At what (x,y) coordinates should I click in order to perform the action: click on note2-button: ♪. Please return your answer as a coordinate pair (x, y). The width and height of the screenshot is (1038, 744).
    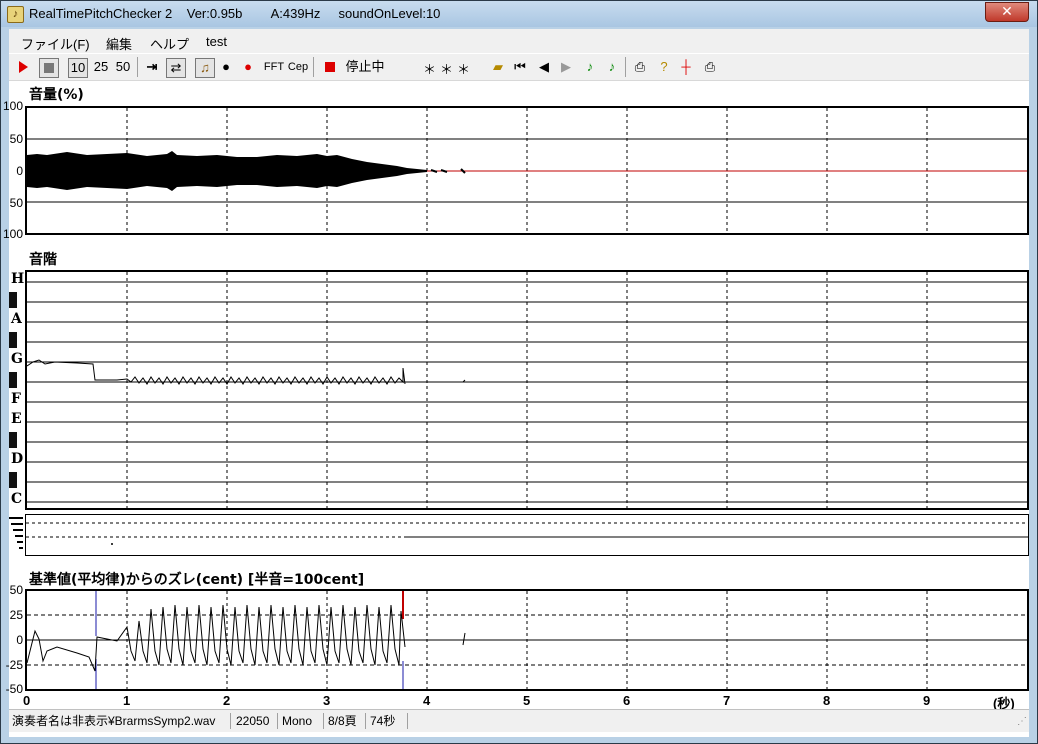
    Looking at the image, I should click on (612, 67).